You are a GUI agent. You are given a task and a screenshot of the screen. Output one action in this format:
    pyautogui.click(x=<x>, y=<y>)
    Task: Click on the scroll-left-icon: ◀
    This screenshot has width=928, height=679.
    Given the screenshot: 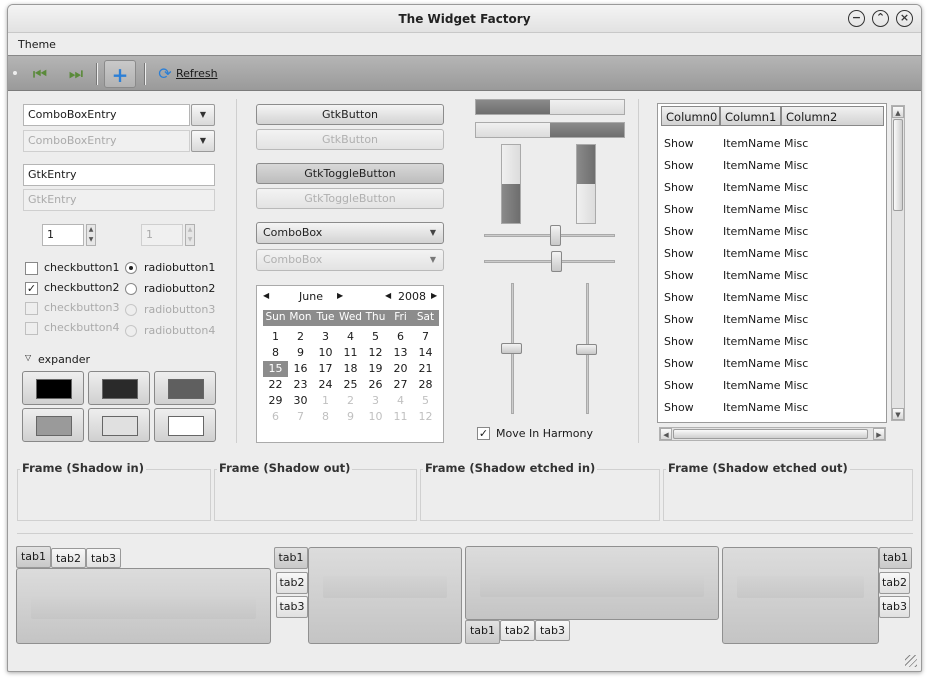 What is the action you would take?
    pyautogui.click(x=666, y=434)
    